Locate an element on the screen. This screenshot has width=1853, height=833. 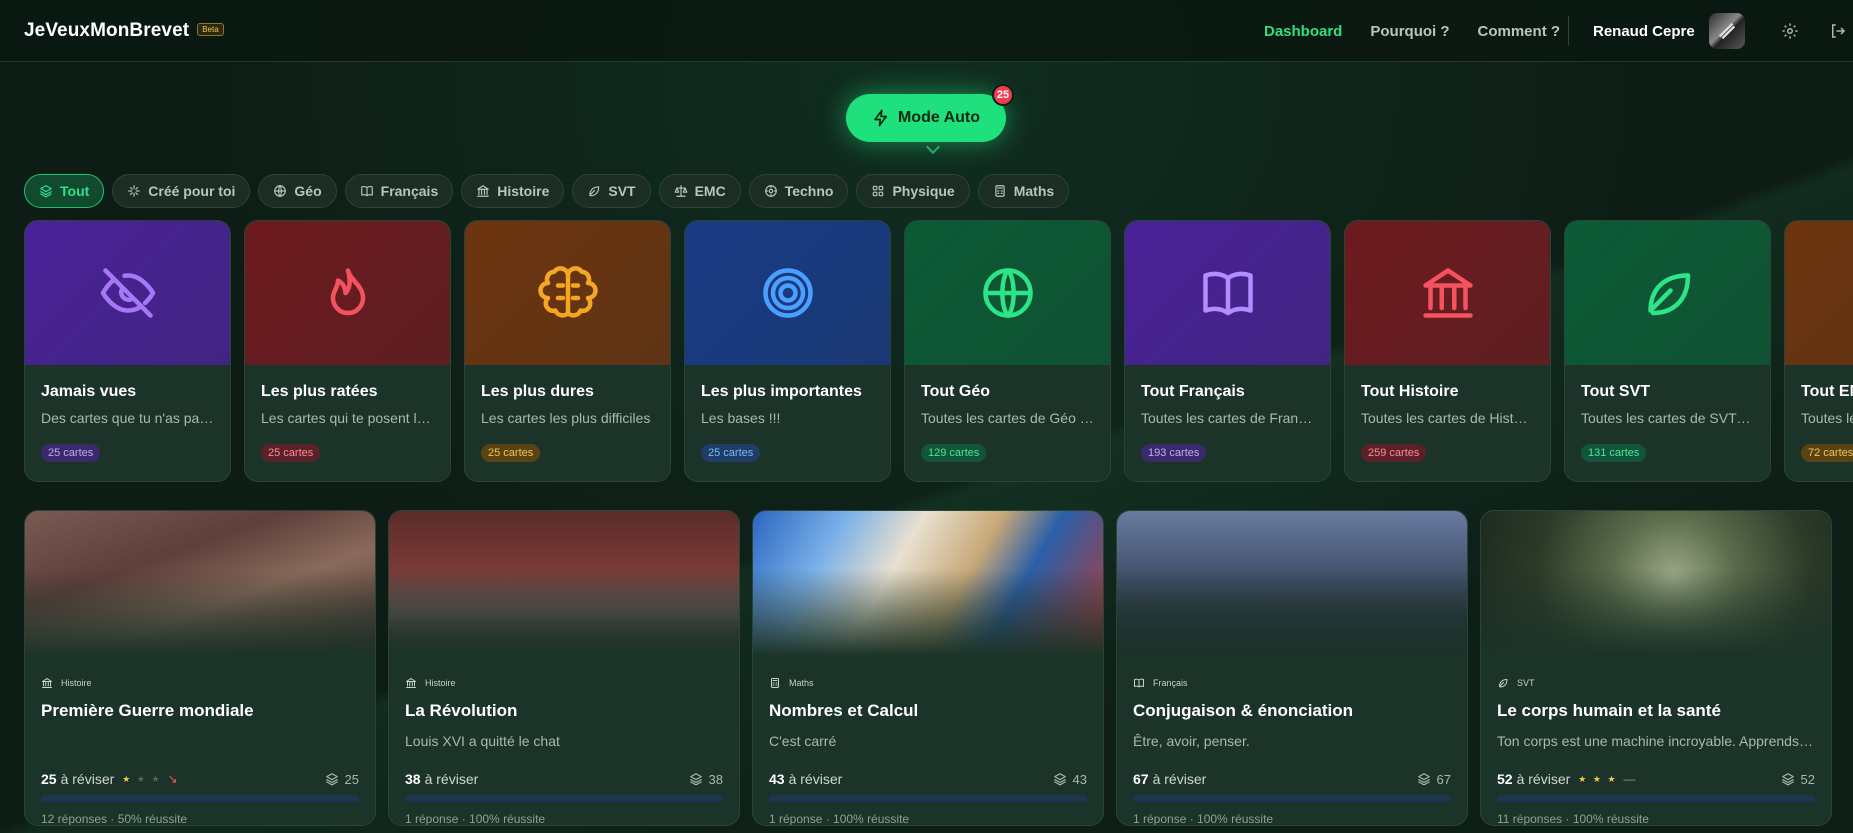
nav-pourquoi: Pourquoi ? is located at coordinates (1409, 31).